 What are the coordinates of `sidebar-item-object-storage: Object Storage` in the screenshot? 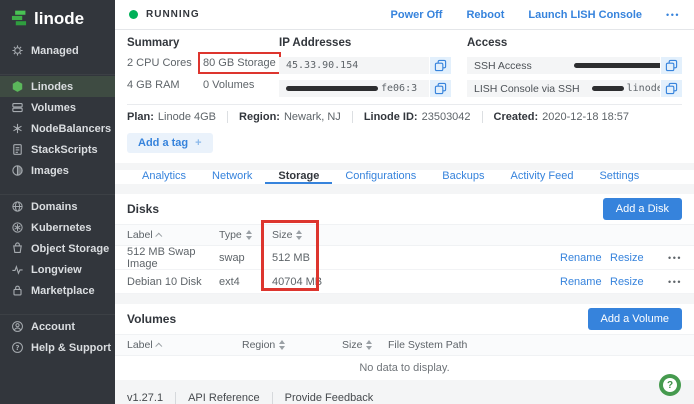 It's located at (57, 248).